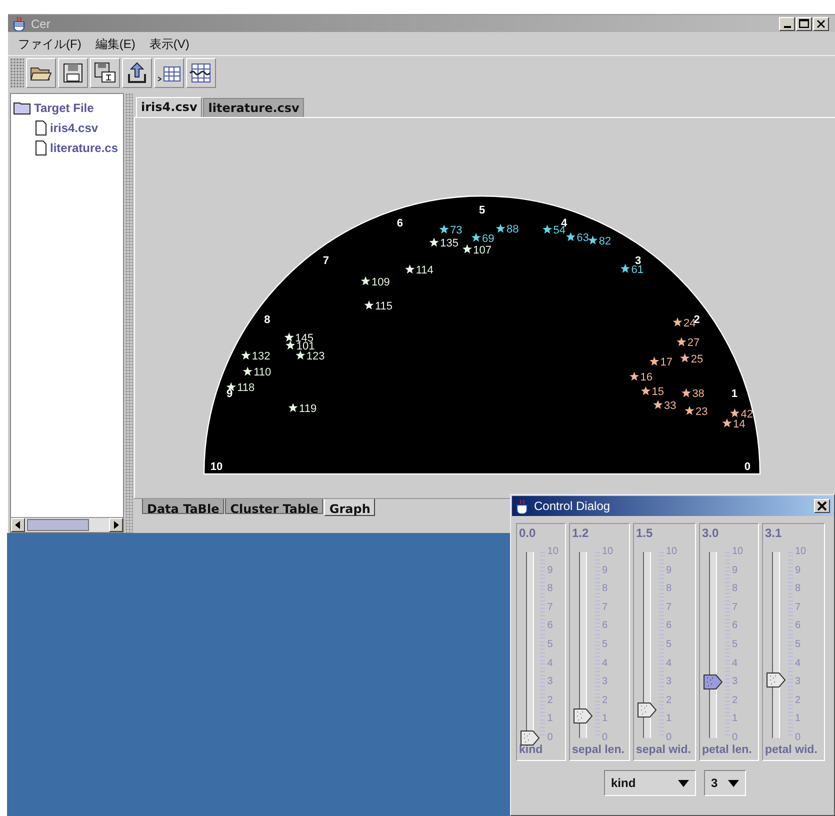 The image size is (835, 816). Describe the element at coordinates (697, 359) in the screenshot. I see `point-label: 25` at that location.